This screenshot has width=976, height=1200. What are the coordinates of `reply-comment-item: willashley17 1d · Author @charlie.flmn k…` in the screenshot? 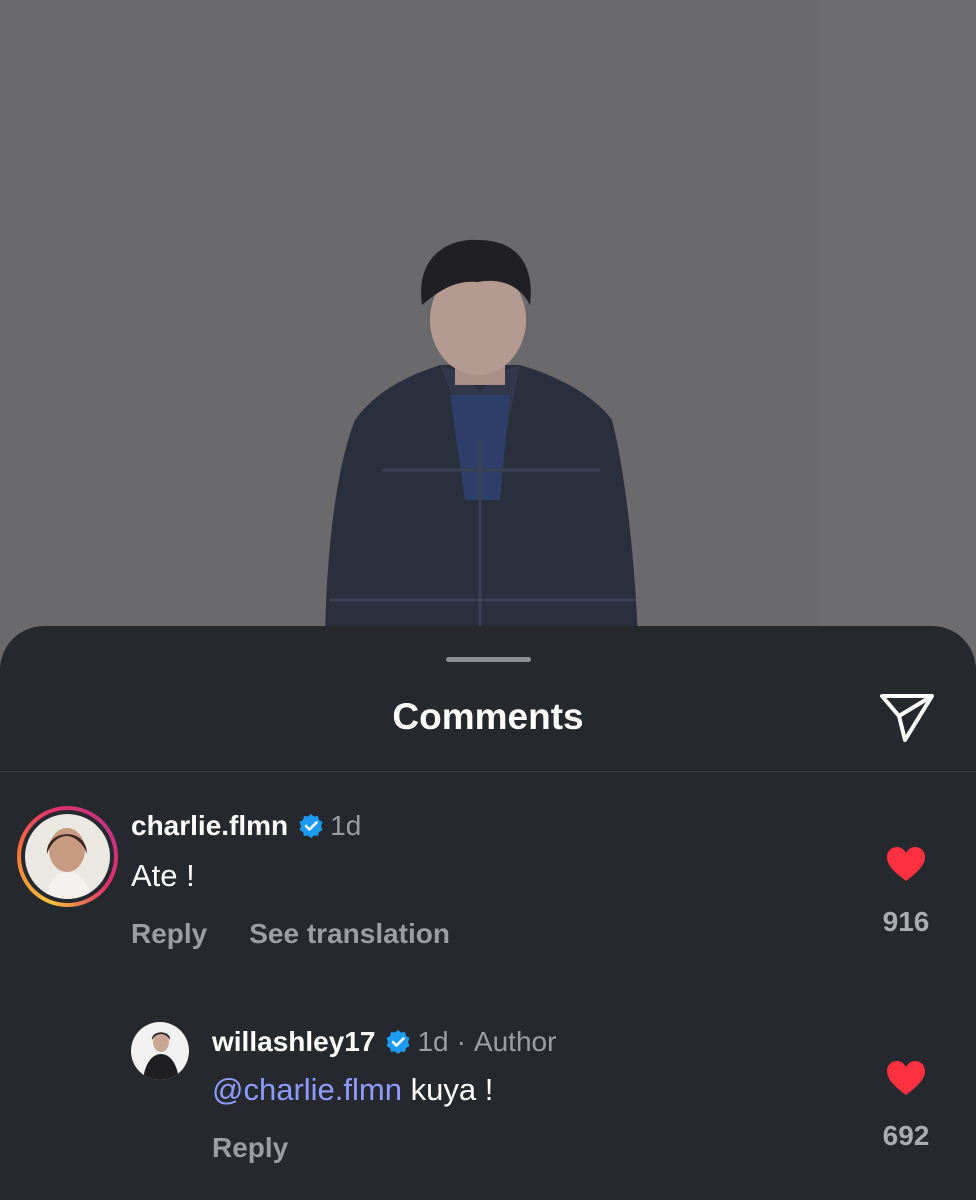 It's located at (488, 1102).